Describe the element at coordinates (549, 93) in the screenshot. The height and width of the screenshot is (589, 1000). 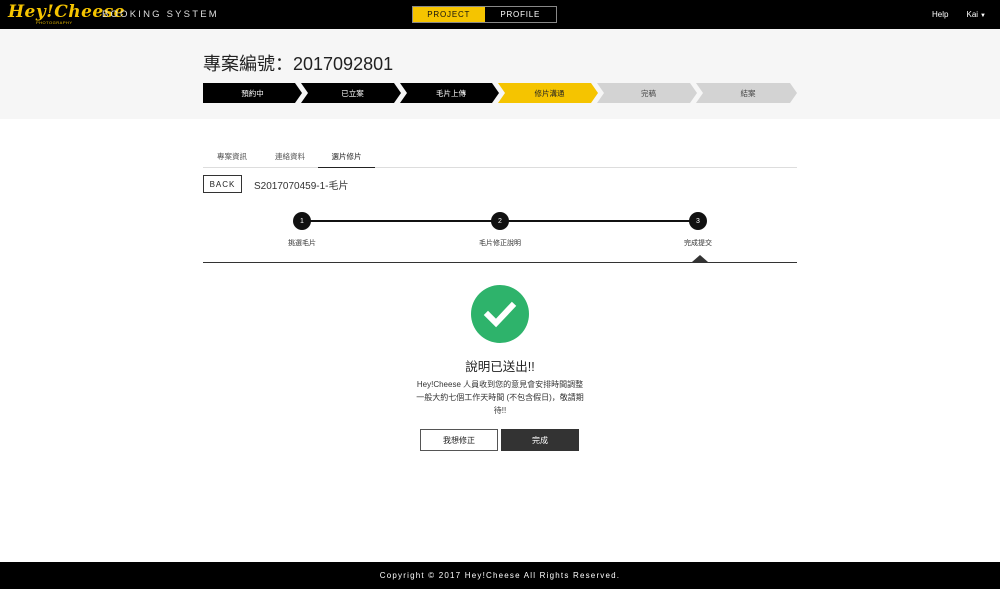
I see `status-step-4: 修片溝通` at that location.